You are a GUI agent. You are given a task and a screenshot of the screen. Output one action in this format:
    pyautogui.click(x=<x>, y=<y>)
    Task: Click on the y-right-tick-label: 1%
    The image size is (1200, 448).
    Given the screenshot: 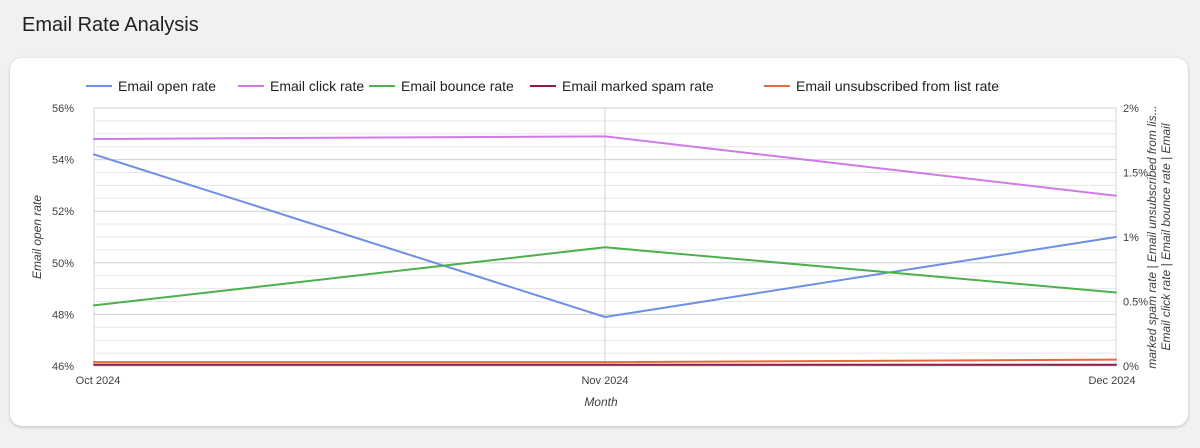 What is the action you would take?
    pyautogui.click(x=1131, y=238)
    